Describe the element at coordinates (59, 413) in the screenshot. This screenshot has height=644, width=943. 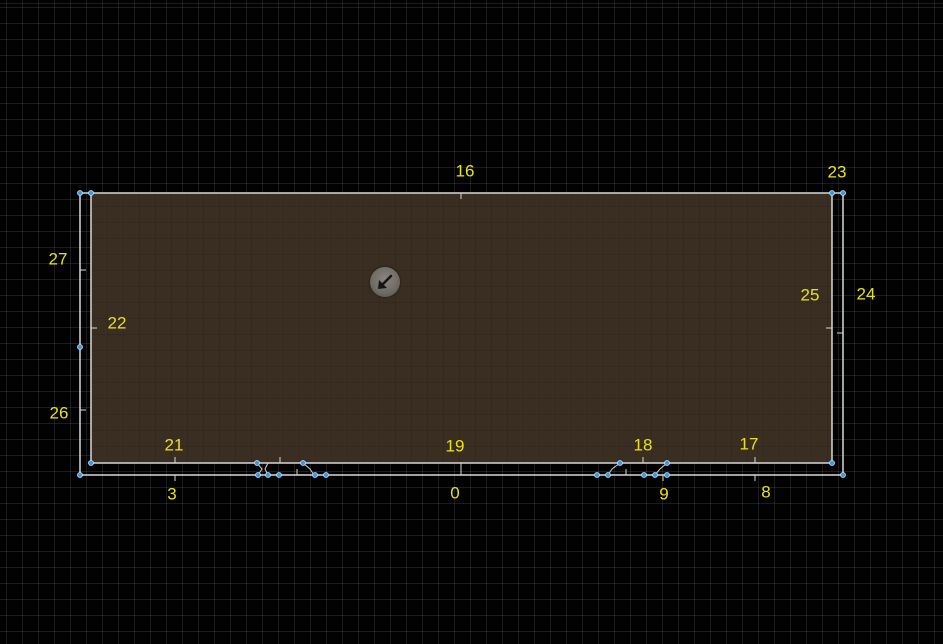
I see `wall-label-26: 26` at that location.